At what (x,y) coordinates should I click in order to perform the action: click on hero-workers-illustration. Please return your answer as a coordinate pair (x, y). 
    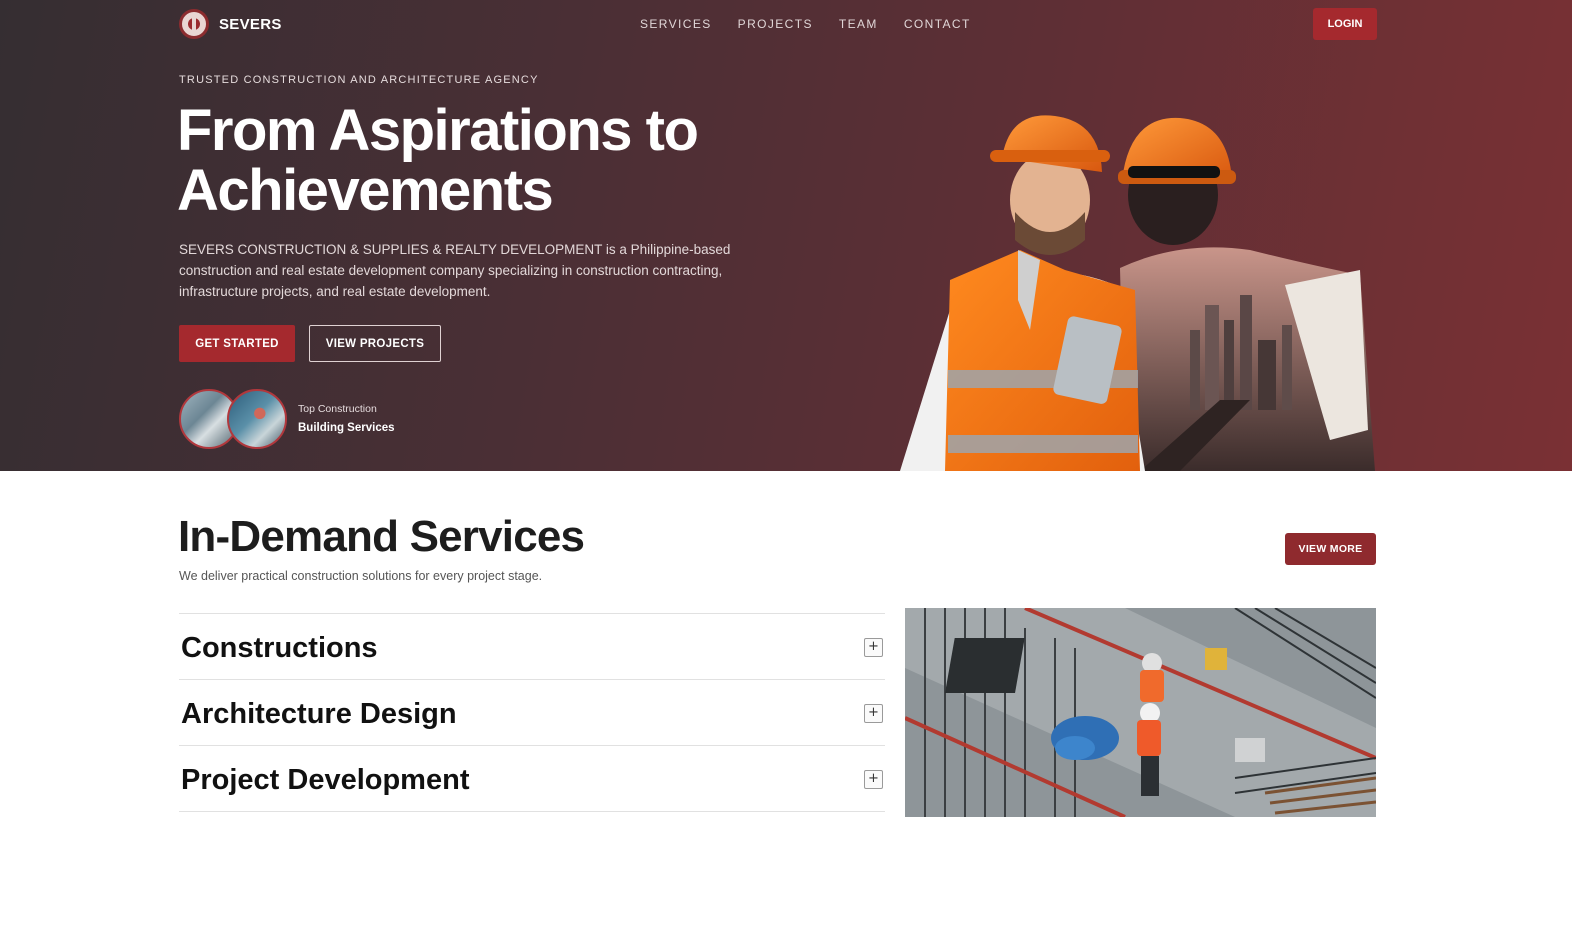
    Looking at the image, I should click on (1137, 293).